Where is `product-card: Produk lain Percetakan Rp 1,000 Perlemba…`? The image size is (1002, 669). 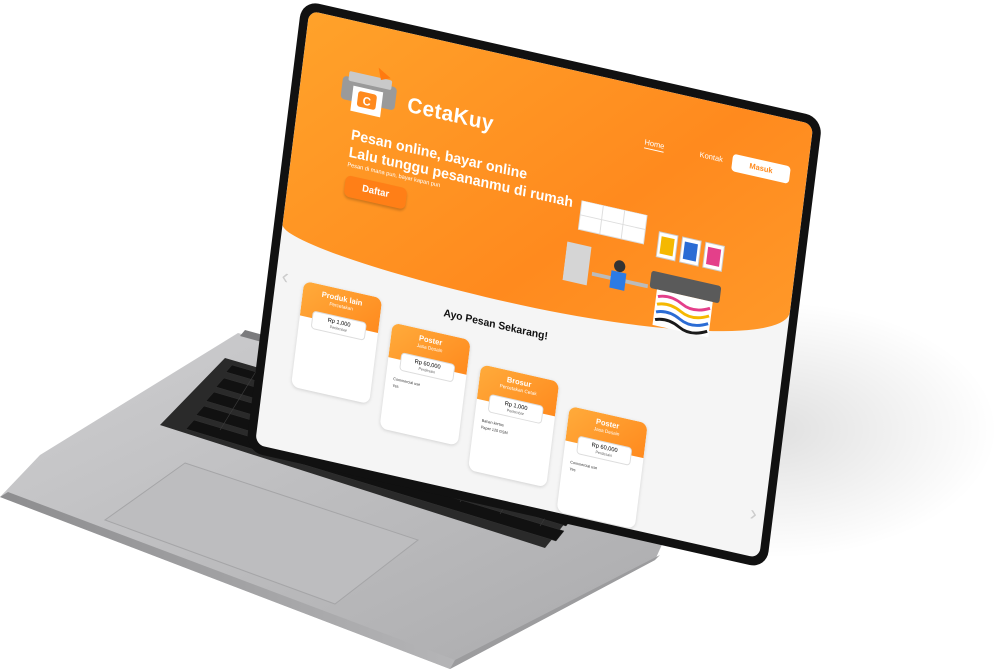
product-card: Produk lain Percetakan Rp 1,000 Perlemba… is located at coordinates (336, 342).